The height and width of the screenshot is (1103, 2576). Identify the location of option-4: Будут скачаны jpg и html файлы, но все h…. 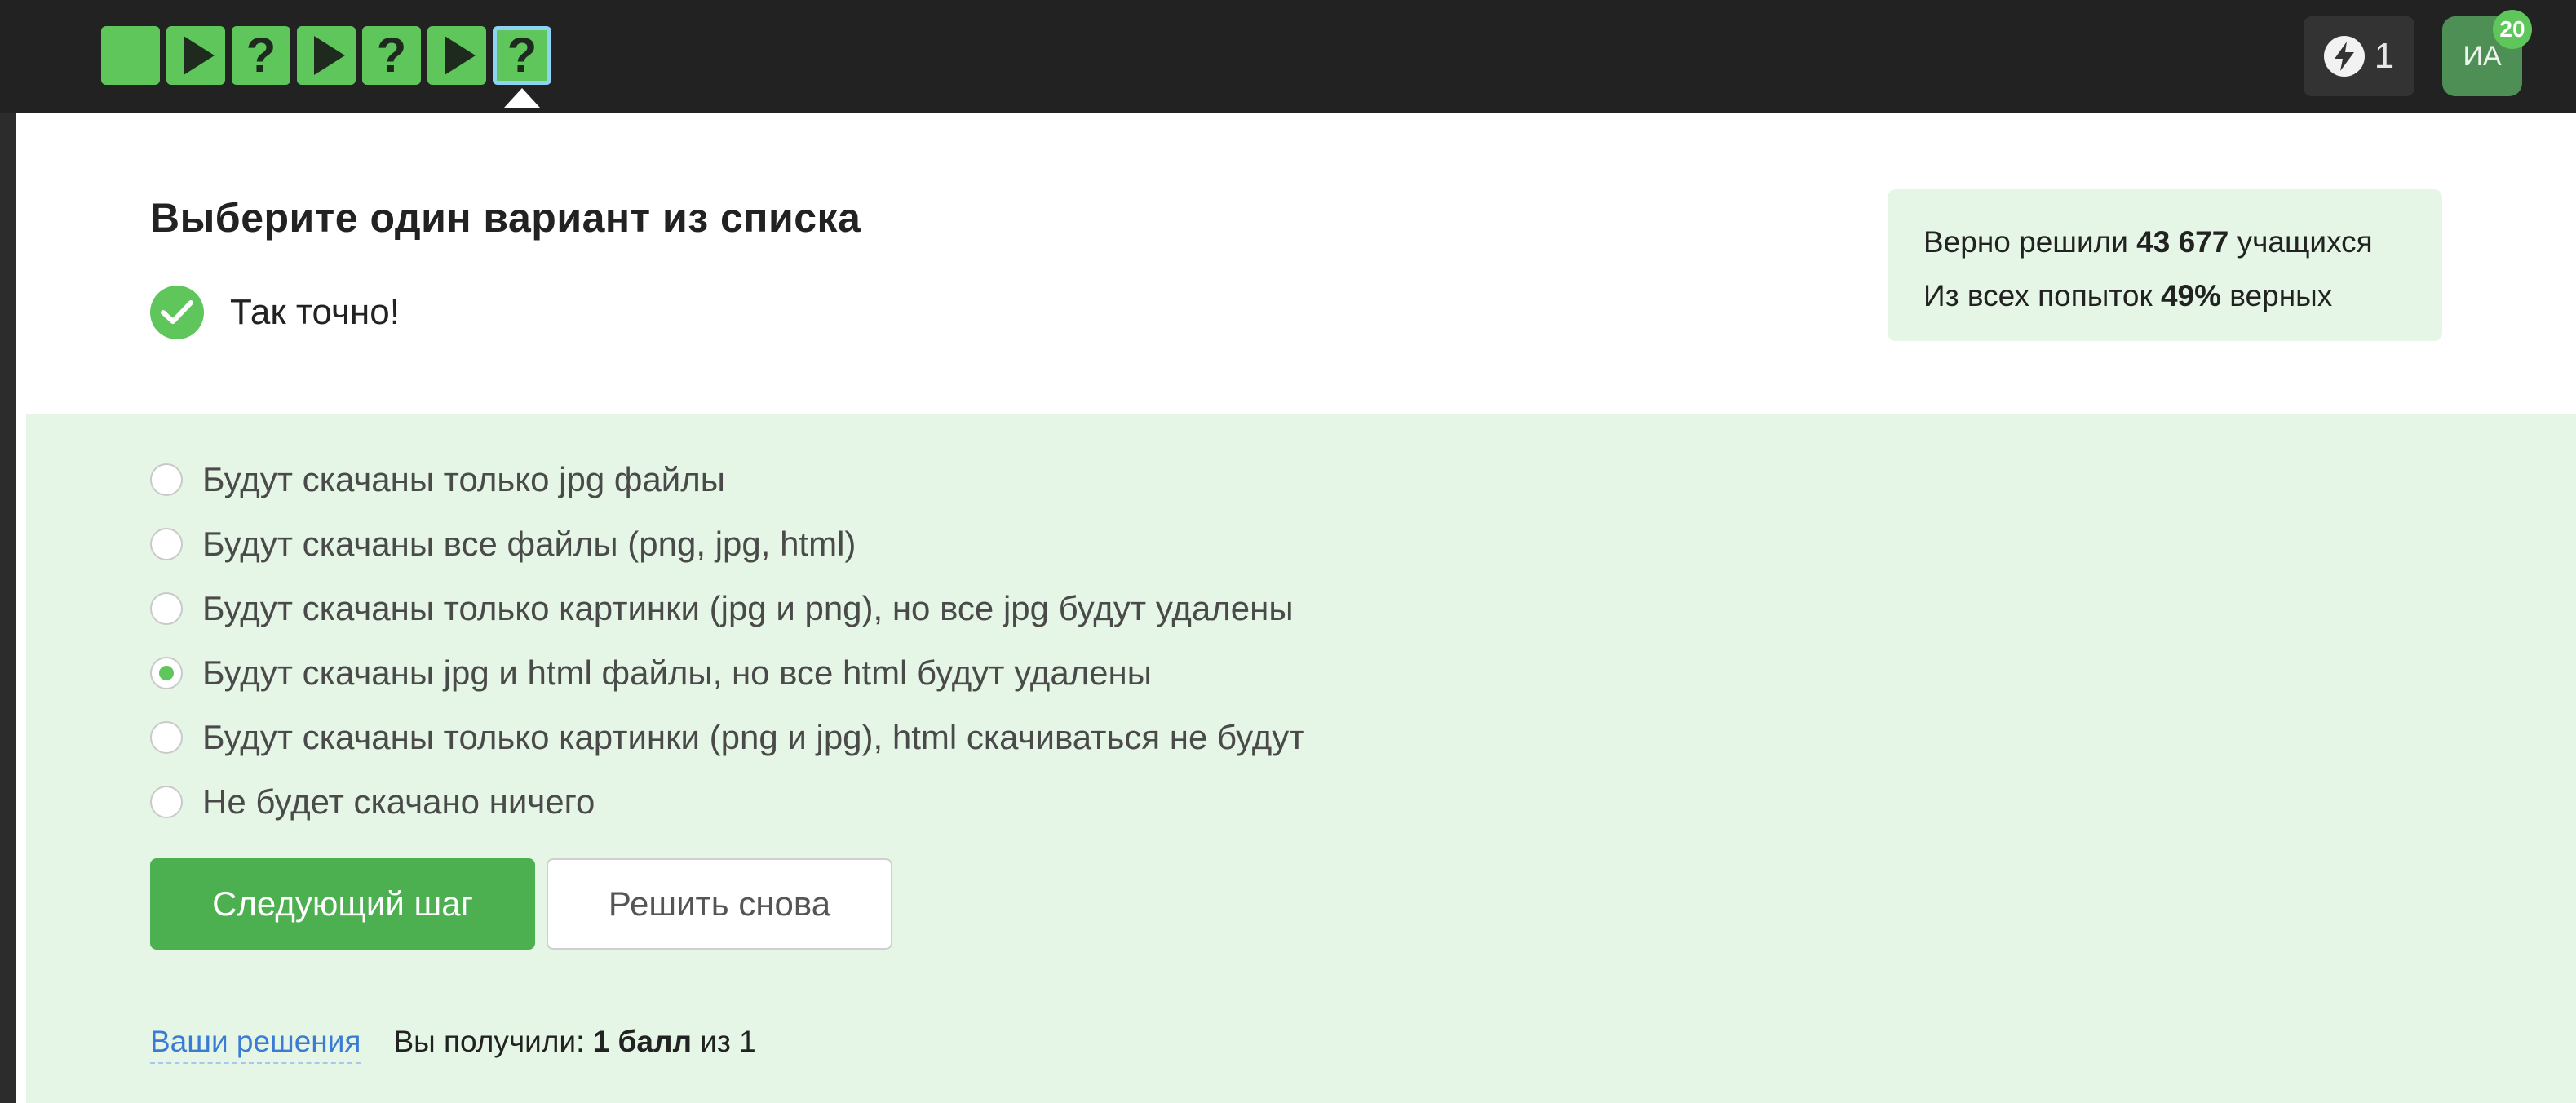
(727, 672).